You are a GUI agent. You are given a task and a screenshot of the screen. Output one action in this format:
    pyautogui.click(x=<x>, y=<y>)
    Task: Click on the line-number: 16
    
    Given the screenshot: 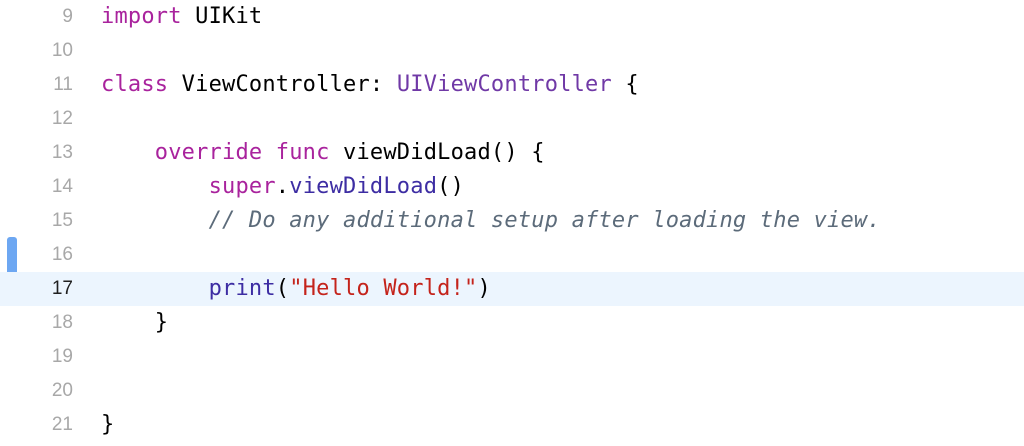 What is the action you would take?
    pyautogui.click(x=62, y=254)
    